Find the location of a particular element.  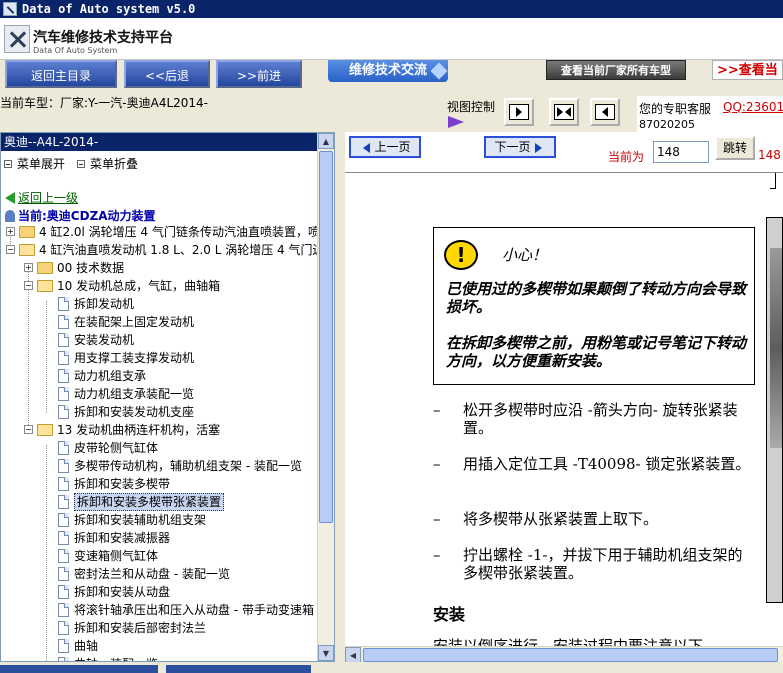

scroll-left-arrow-icon: ◀ is located at coordinates (353, 654).